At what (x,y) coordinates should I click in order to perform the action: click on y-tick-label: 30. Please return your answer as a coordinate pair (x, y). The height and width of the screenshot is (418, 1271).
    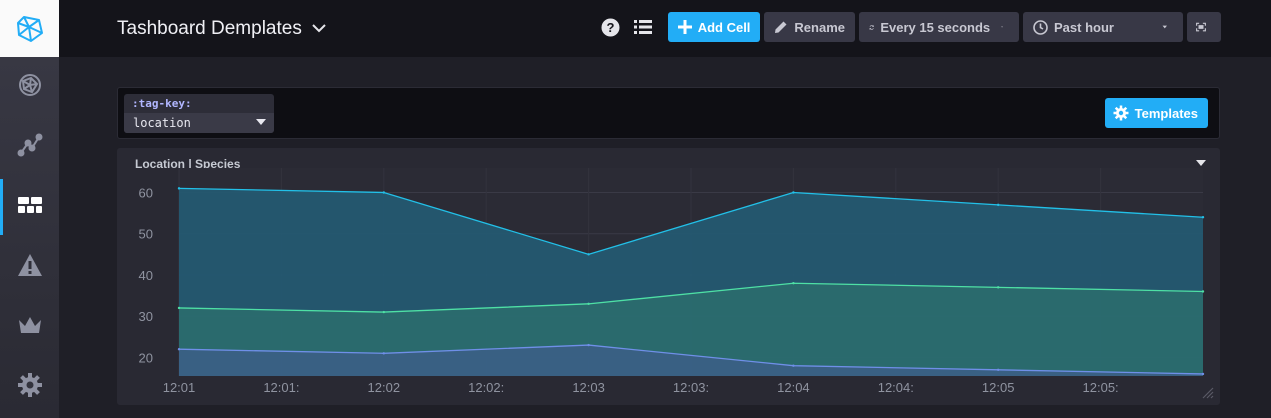
    Looking at the image, I should click on (146, 316).